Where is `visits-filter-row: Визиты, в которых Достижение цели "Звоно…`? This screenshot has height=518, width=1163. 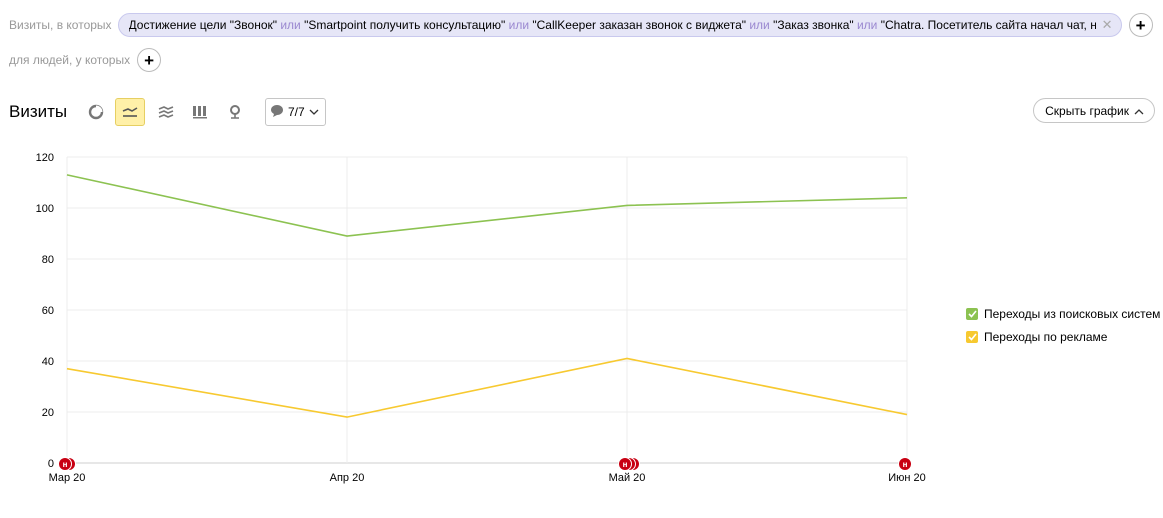
visits-filter-row: Визиты, в которых Достижение цели "Звоно… is located at coordinates (581, 25).